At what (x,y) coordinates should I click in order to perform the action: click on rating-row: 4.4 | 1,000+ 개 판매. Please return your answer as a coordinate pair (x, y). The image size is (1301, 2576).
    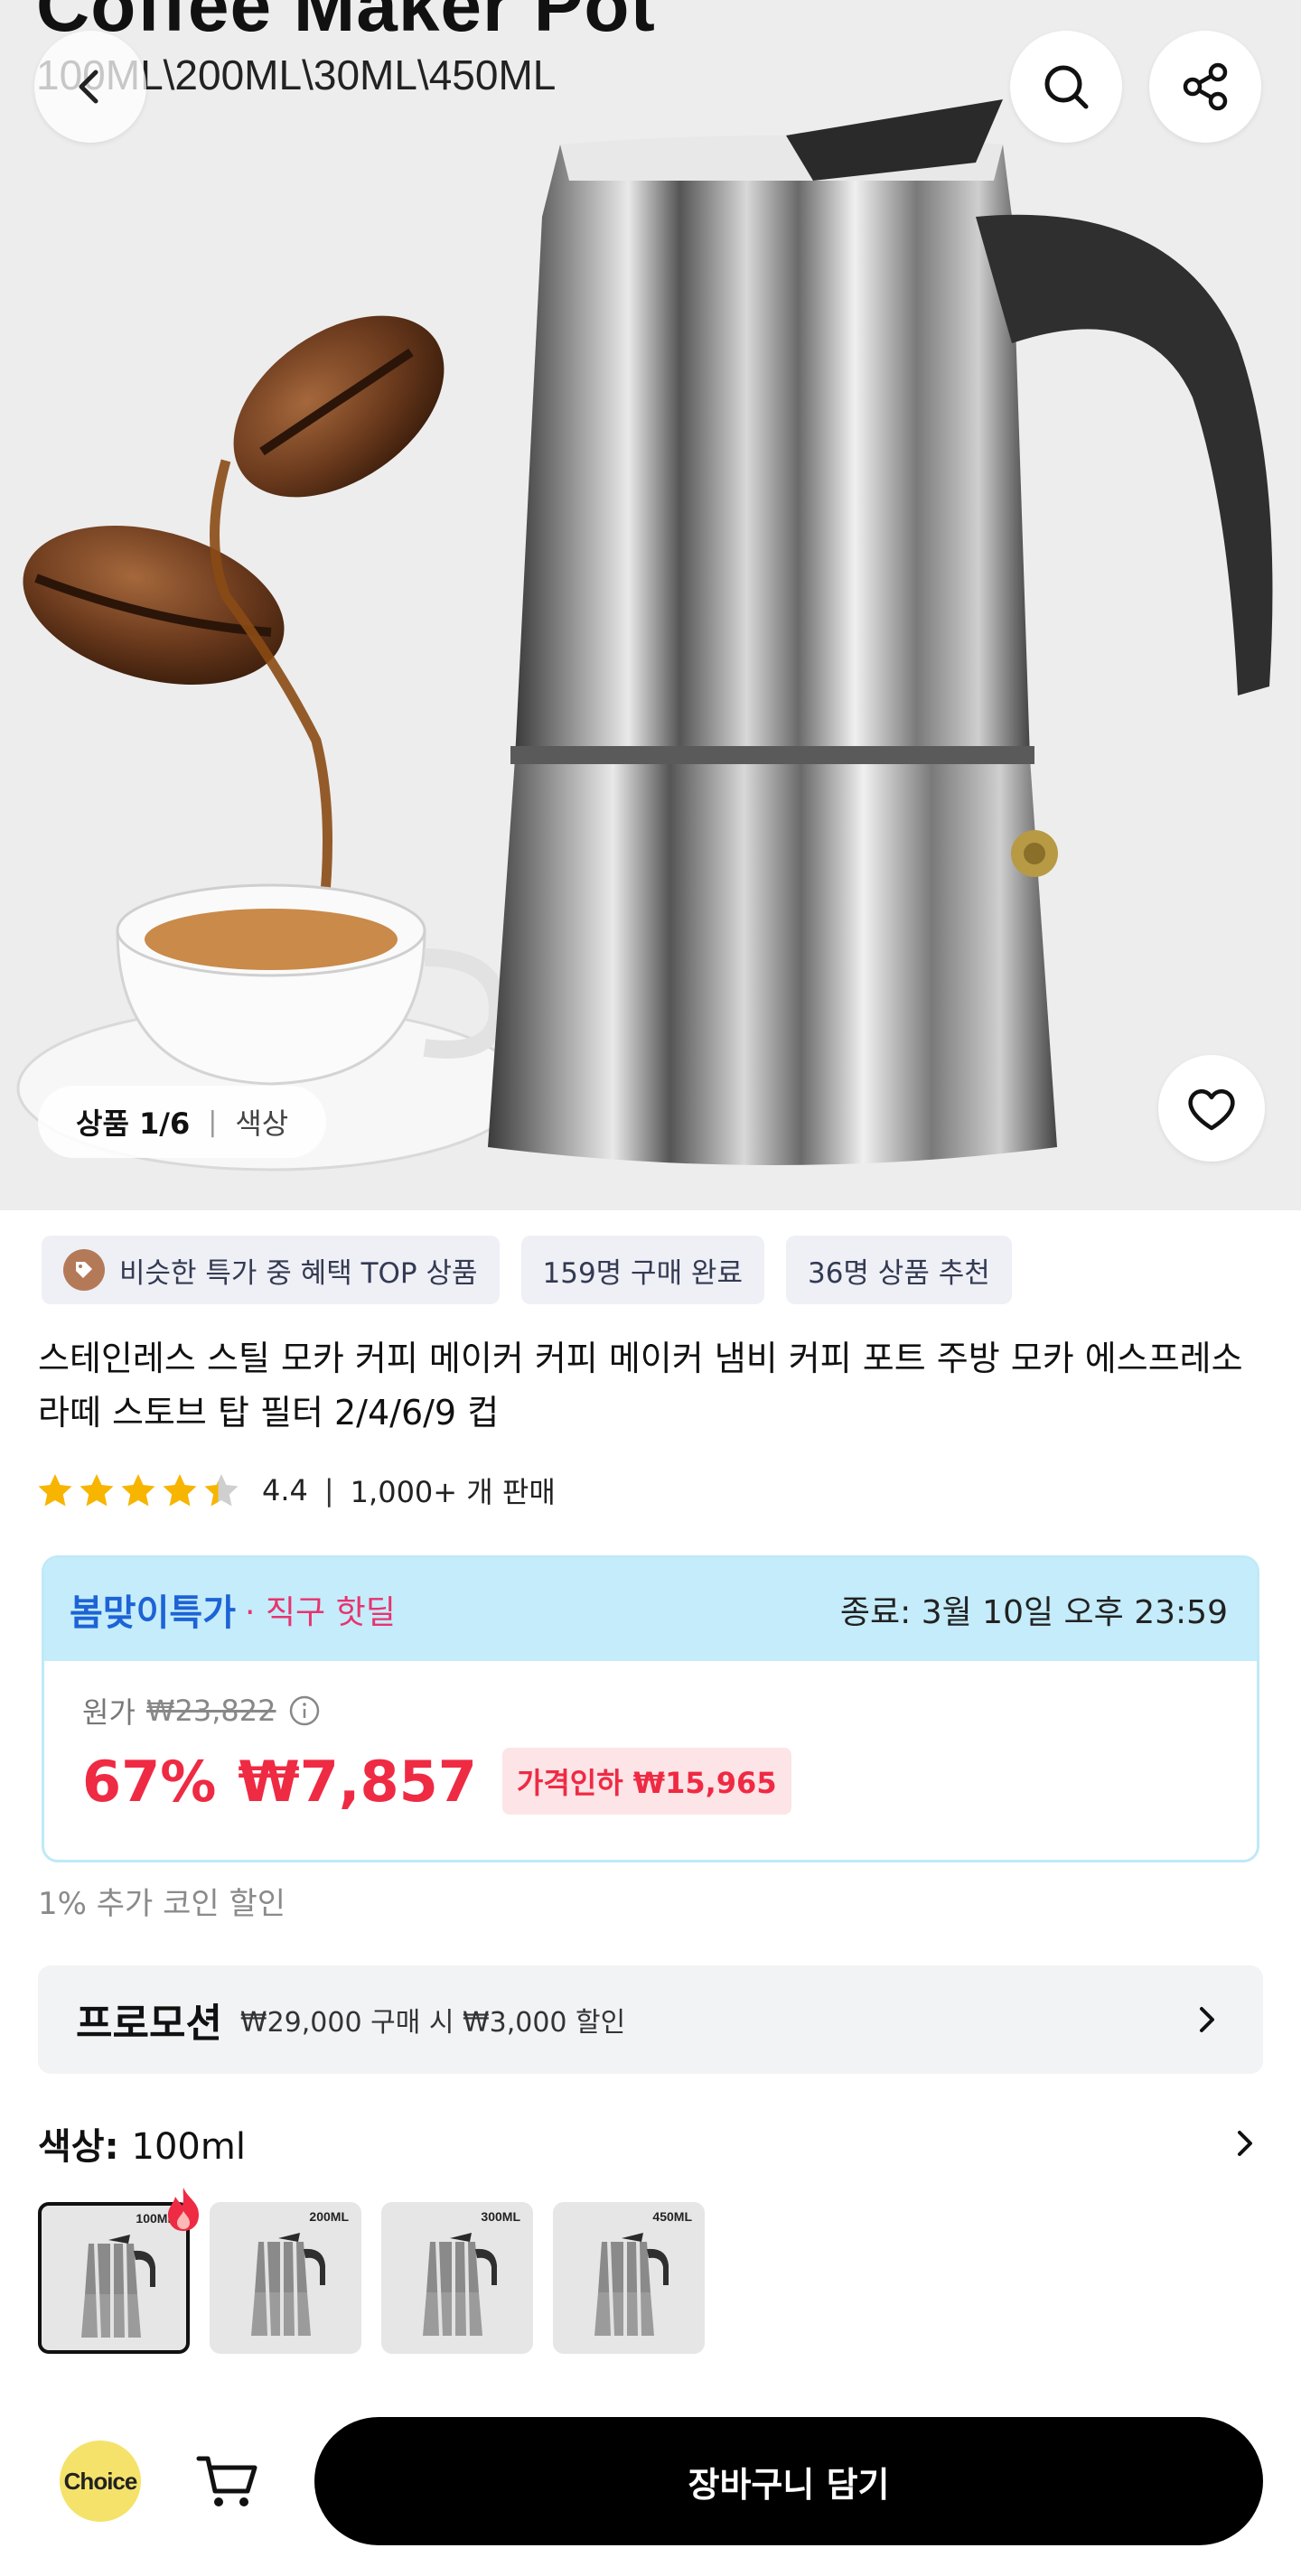
    Looking at the image, I should click on (296, 1490).